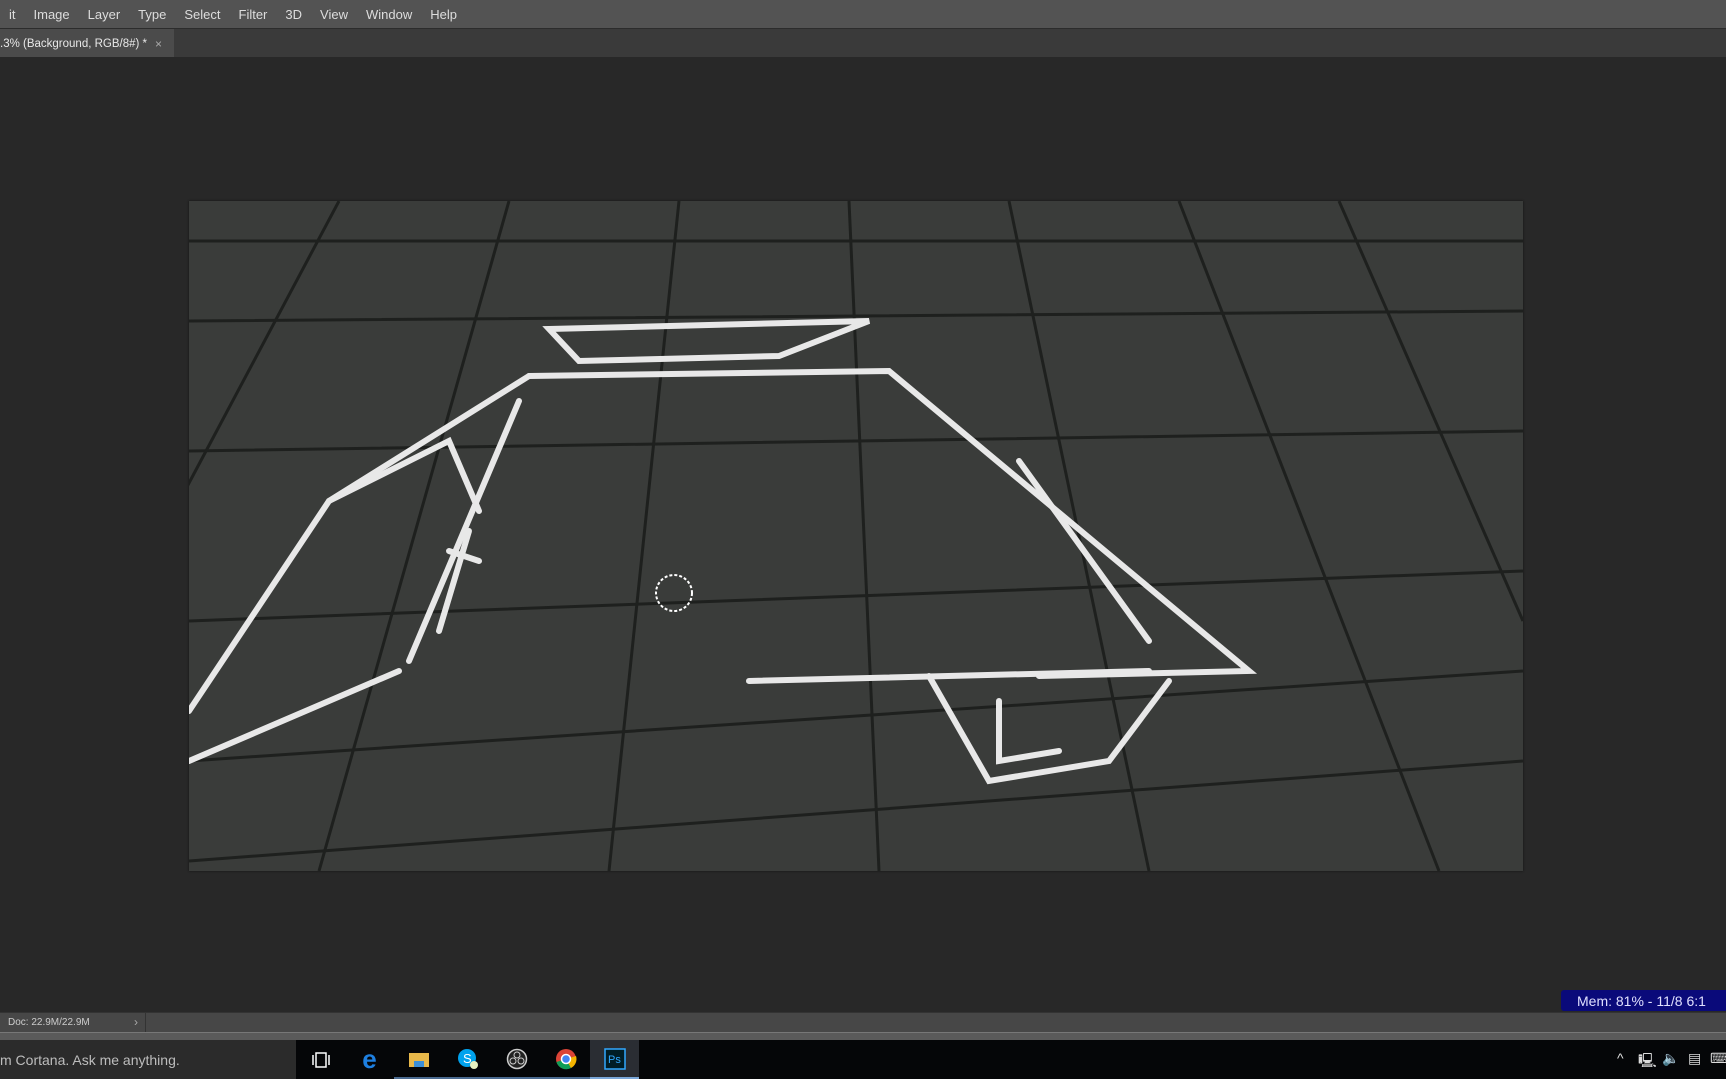  What do you see at coordinates (148, 1059) in the screenshot?
I see `cortana-search: m Cortana. Ask me anything.` at bounding box center [148, 1059].